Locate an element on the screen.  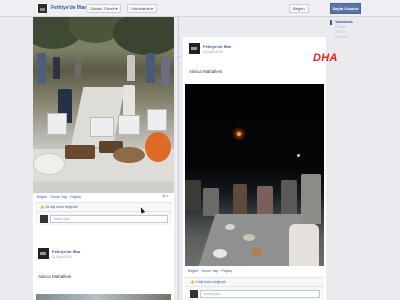
timeline-dropdown: Zaman Tüneli▾ is located at coordinates (104, 8).